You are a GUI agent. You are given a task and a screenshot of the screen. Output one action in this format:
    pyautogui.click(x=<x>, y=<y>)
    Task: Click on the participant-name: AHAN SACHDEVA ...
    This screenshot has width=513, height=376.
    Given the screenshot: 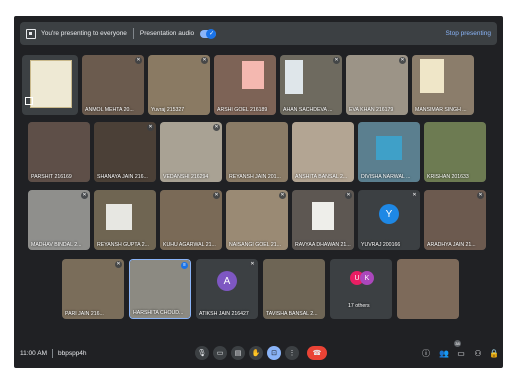 What is the action you would take?
    pyautogui.click(x=308, y=110)
    